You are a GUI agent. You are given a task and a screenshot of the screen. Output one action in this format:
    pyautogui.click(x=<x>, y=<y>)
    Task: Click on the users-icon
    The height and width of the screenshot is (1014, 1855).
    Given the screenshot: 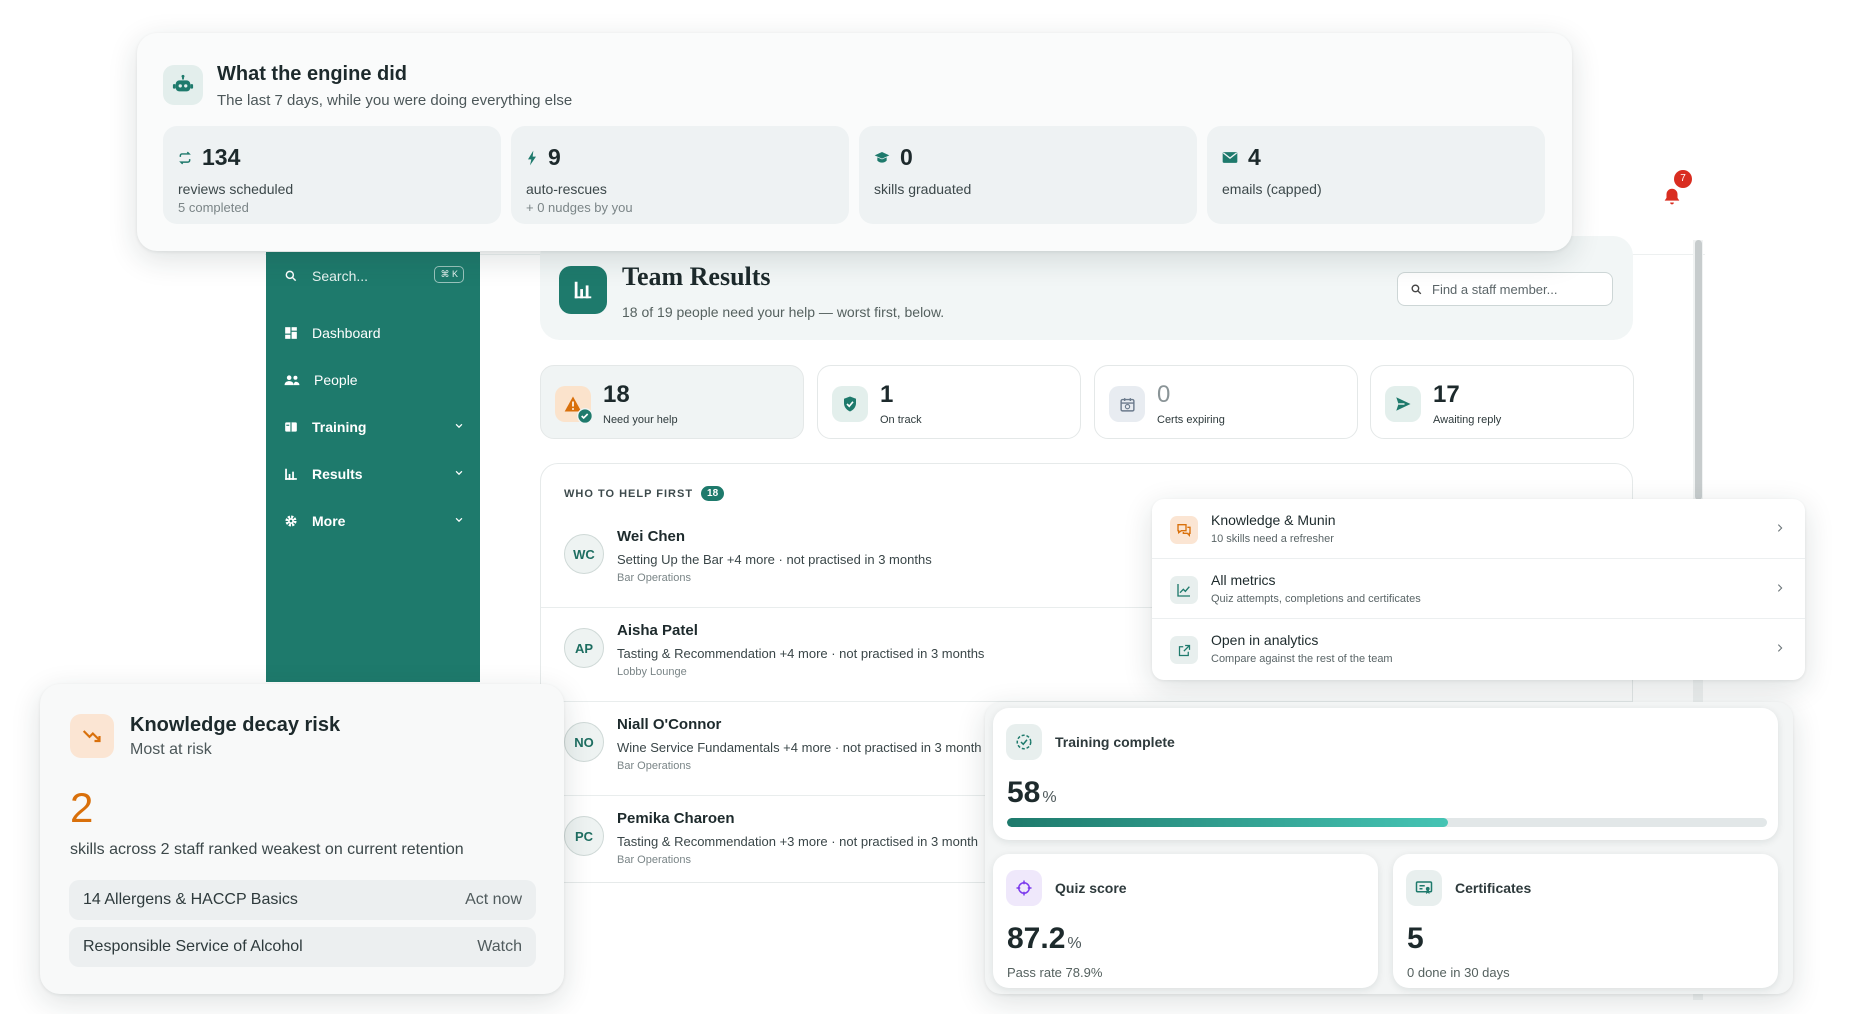 What is the action you would take?
    pyautogui.click(x=292, y=380)
    